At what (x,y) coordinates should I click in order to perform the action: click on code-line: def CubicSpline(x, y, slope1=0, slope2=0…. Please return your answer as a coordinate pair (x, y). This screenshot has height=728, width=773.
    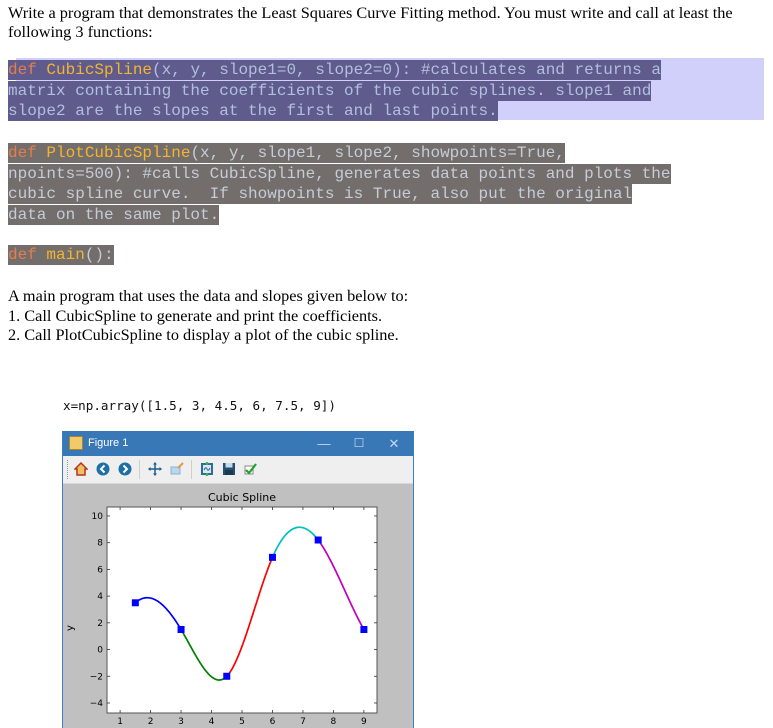
    Looking at the image, I should click on (334, 70).